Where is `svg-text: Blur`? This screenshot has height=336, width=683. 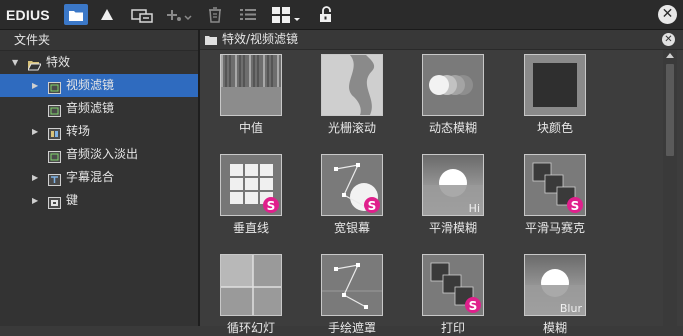
svg-text: Blur is located at coordinates (571, 308).